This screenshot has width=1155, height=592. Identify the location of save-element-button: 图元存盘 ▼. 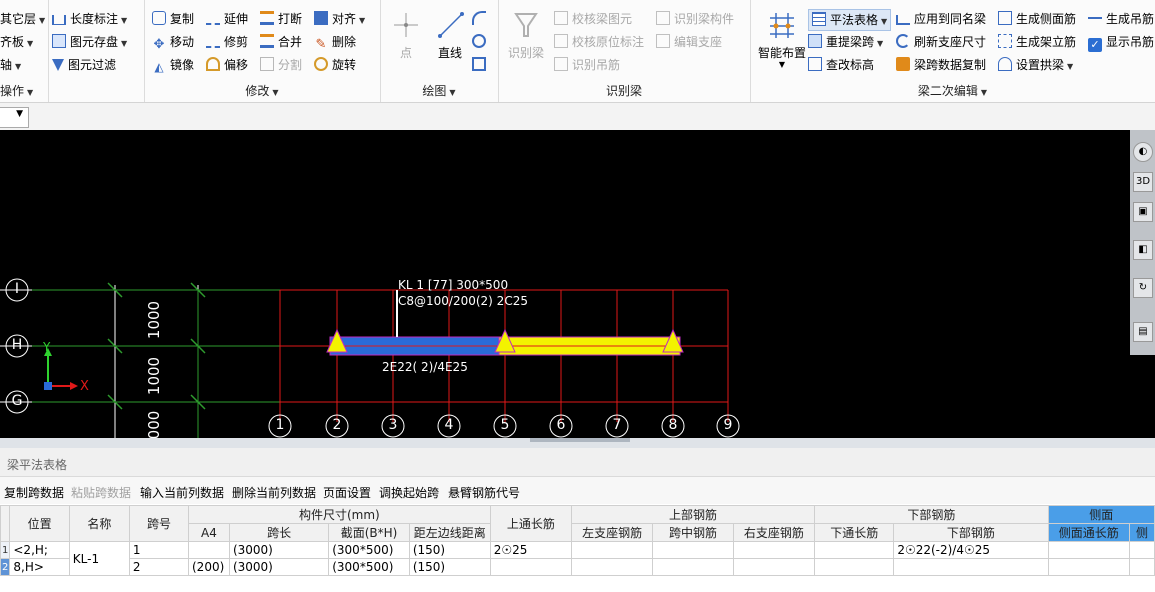
(89, 42).